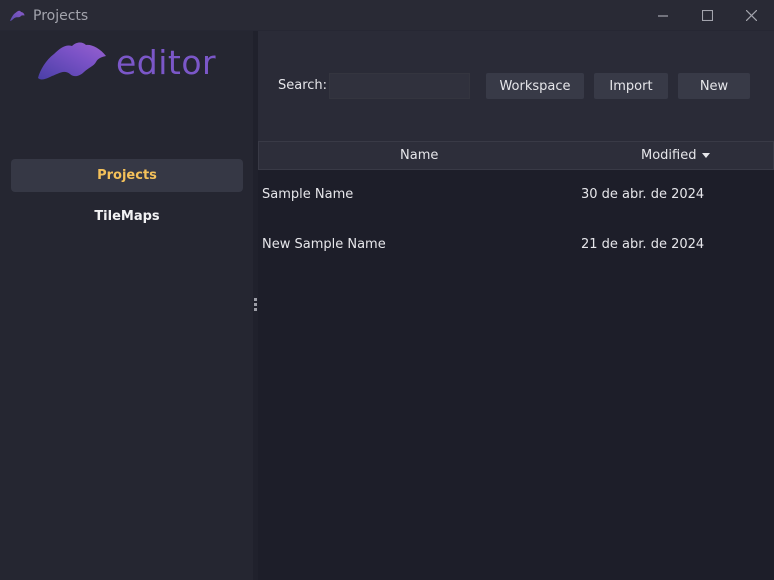 Image resolution: width=774 pixels, height=580 pixels. Describe the element at coordinates (324, 244) in the screenshot. I see `project-name-cell: New Sample Name` at that location.